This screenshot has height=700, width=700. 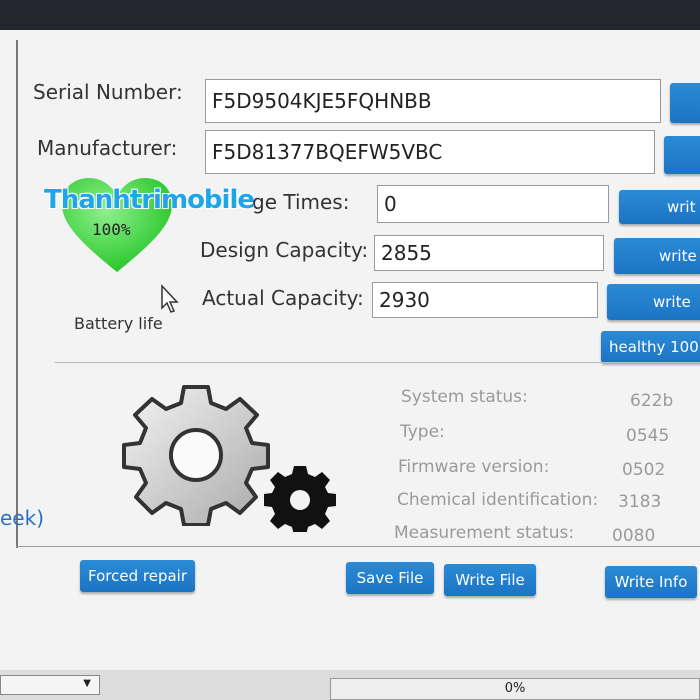 What do you see at coordinates (350, 16) in the screenshot?
I see `top-bezel` at bounding box center [350, 16].